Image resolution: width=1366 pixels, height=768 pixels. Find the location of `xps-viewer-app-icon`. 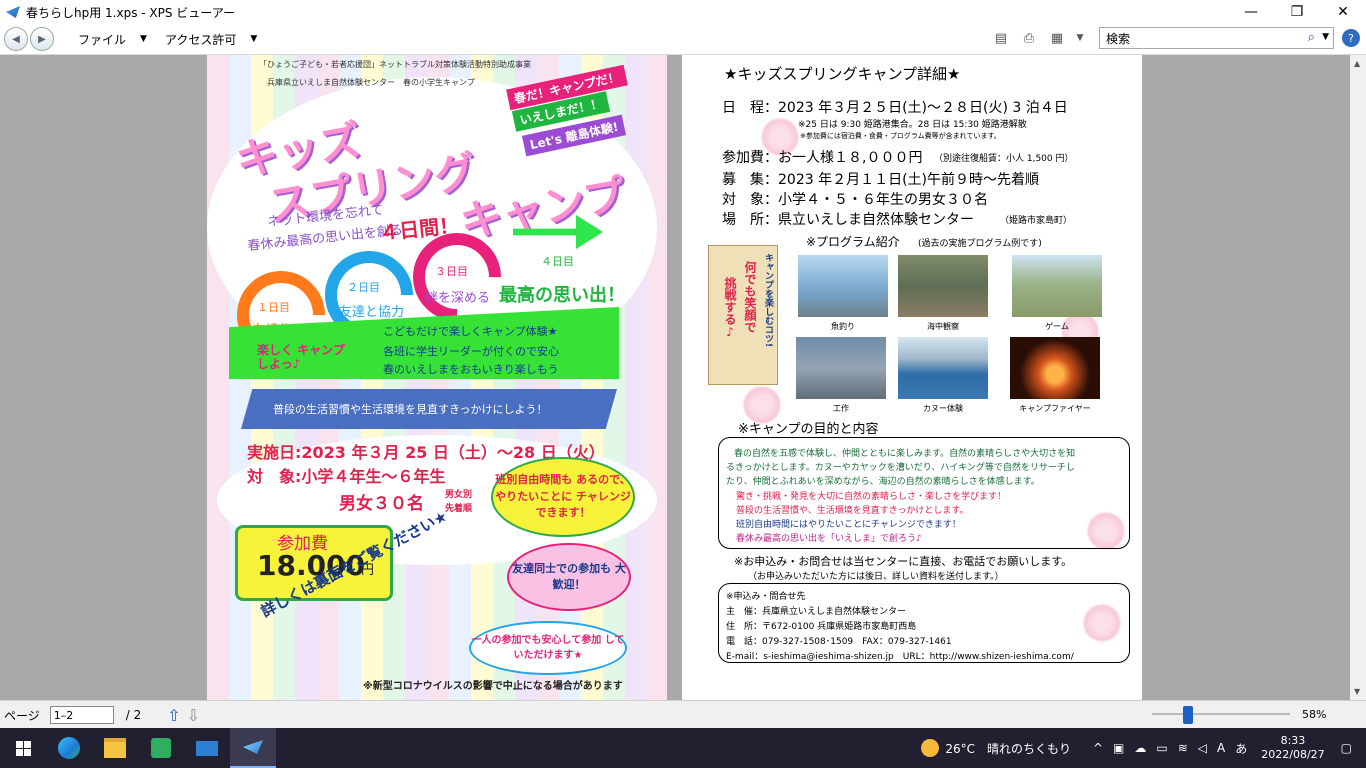

xps-viewer-app-icon is located at coordinates (13, 12).